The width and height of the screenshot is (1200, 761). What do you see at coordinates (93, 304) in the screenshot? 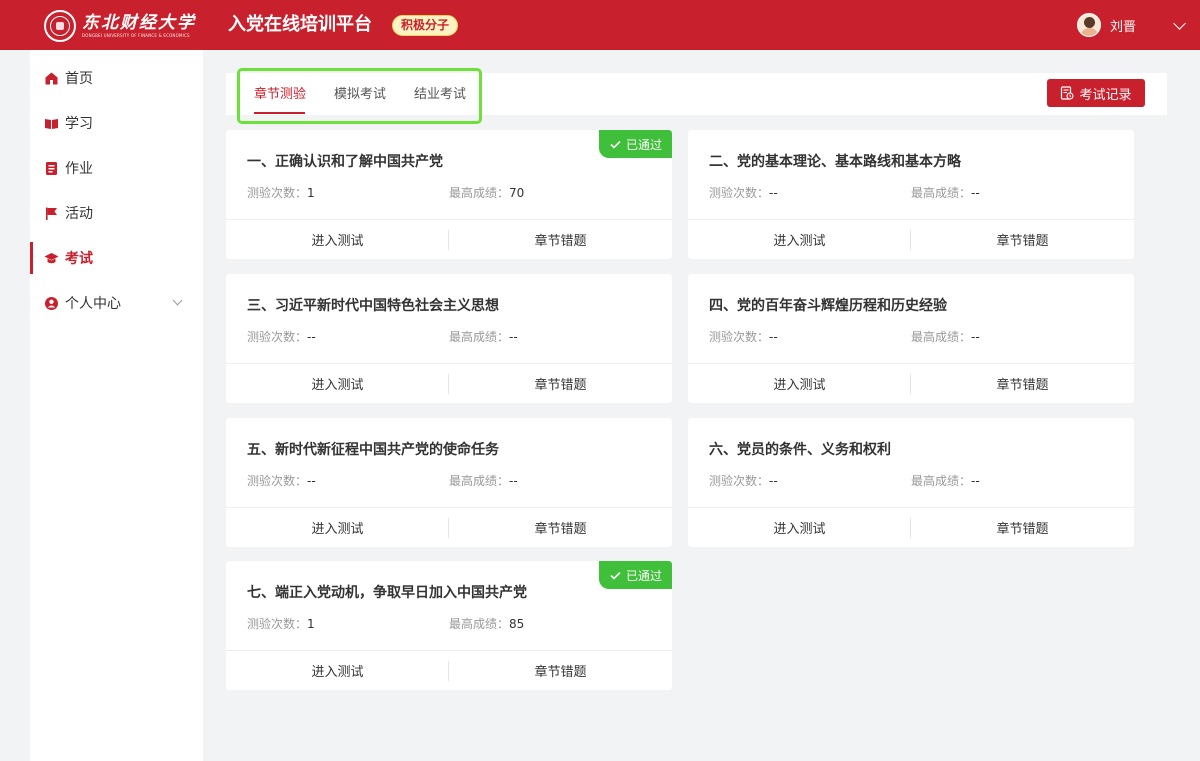
I see `sidebar-item-label: 个人中心` at bounding box center [93, 304].